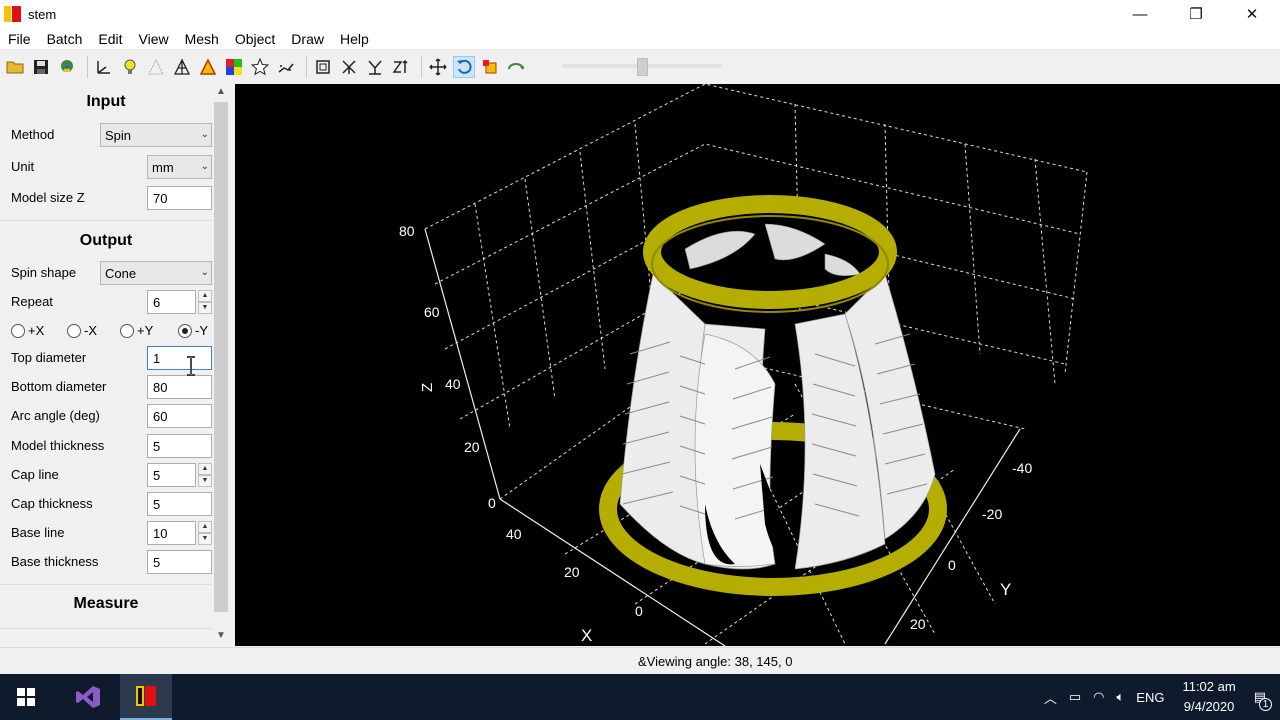 This screenshot has width=1280, height=720. Describe the element at coordinates (82, 330) in the screenshot. I see `radio-minus-x: -X` at that location.